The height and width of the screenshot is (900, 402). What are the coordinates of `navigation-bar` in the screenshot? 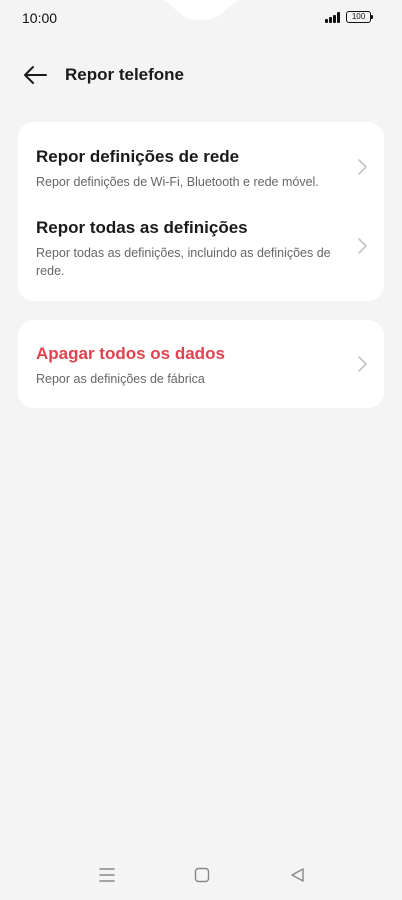 It's located at (201, 875).